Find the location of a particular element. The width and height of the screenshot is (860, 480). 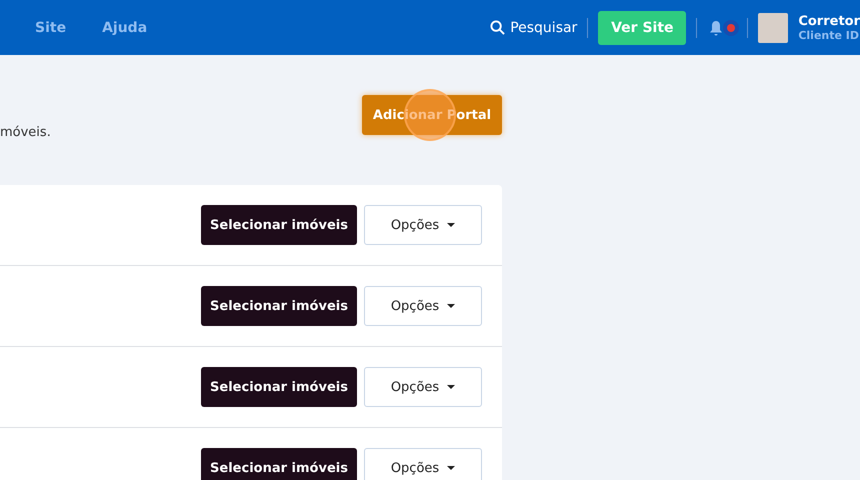

avatar-placeholder is located at coordinates (773, 27).